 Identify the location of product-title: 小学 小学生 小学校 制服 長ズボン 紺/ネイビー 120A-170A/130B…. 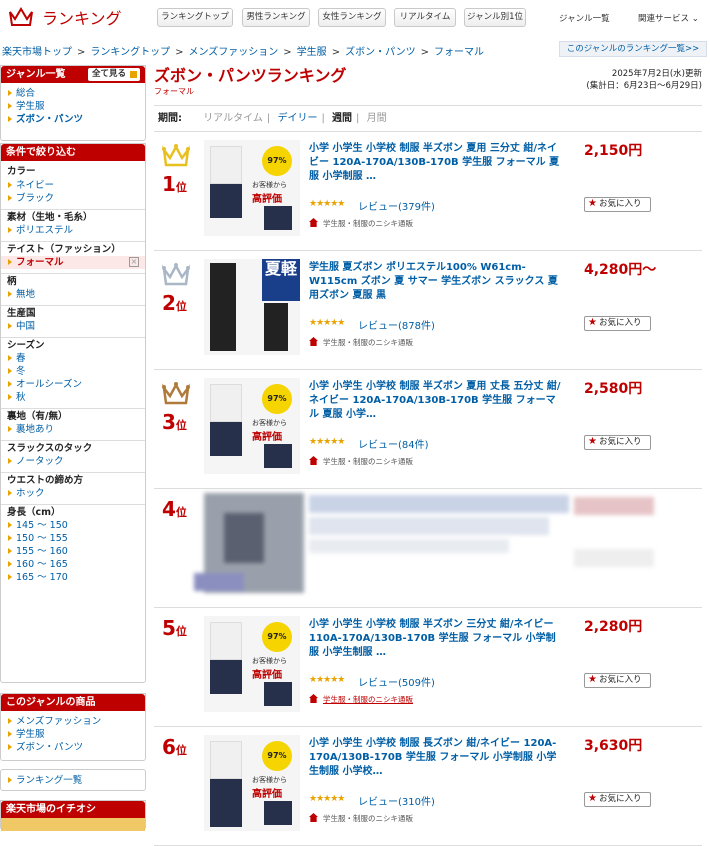
(436, 758).